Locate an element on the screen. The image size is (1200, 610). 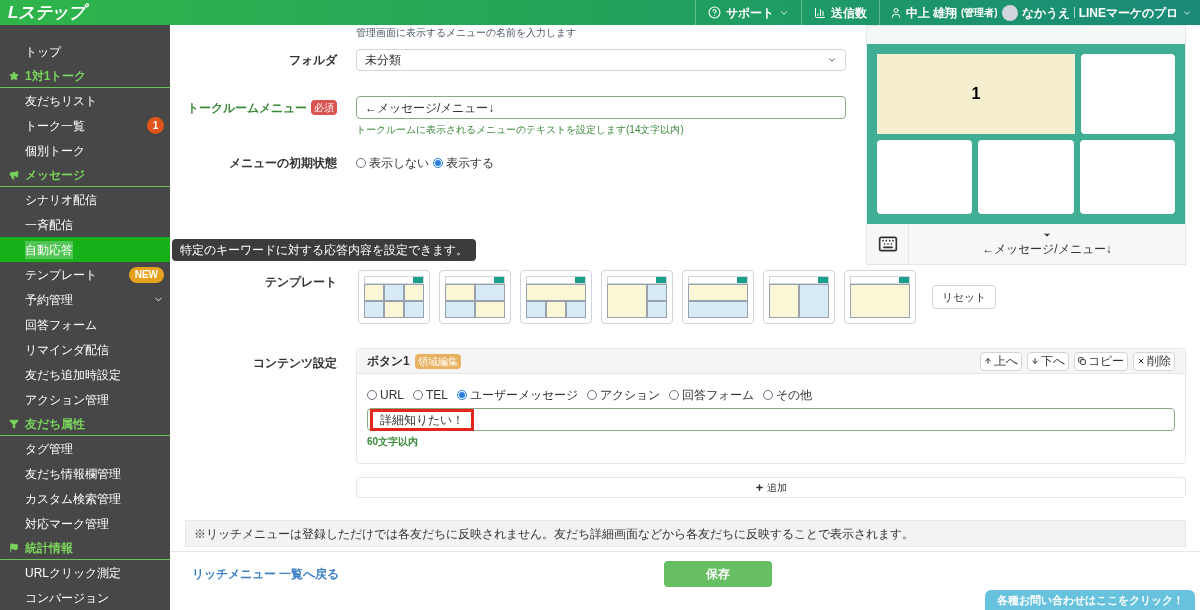
user-role: (管理者) is located at coordinates (979, 13).